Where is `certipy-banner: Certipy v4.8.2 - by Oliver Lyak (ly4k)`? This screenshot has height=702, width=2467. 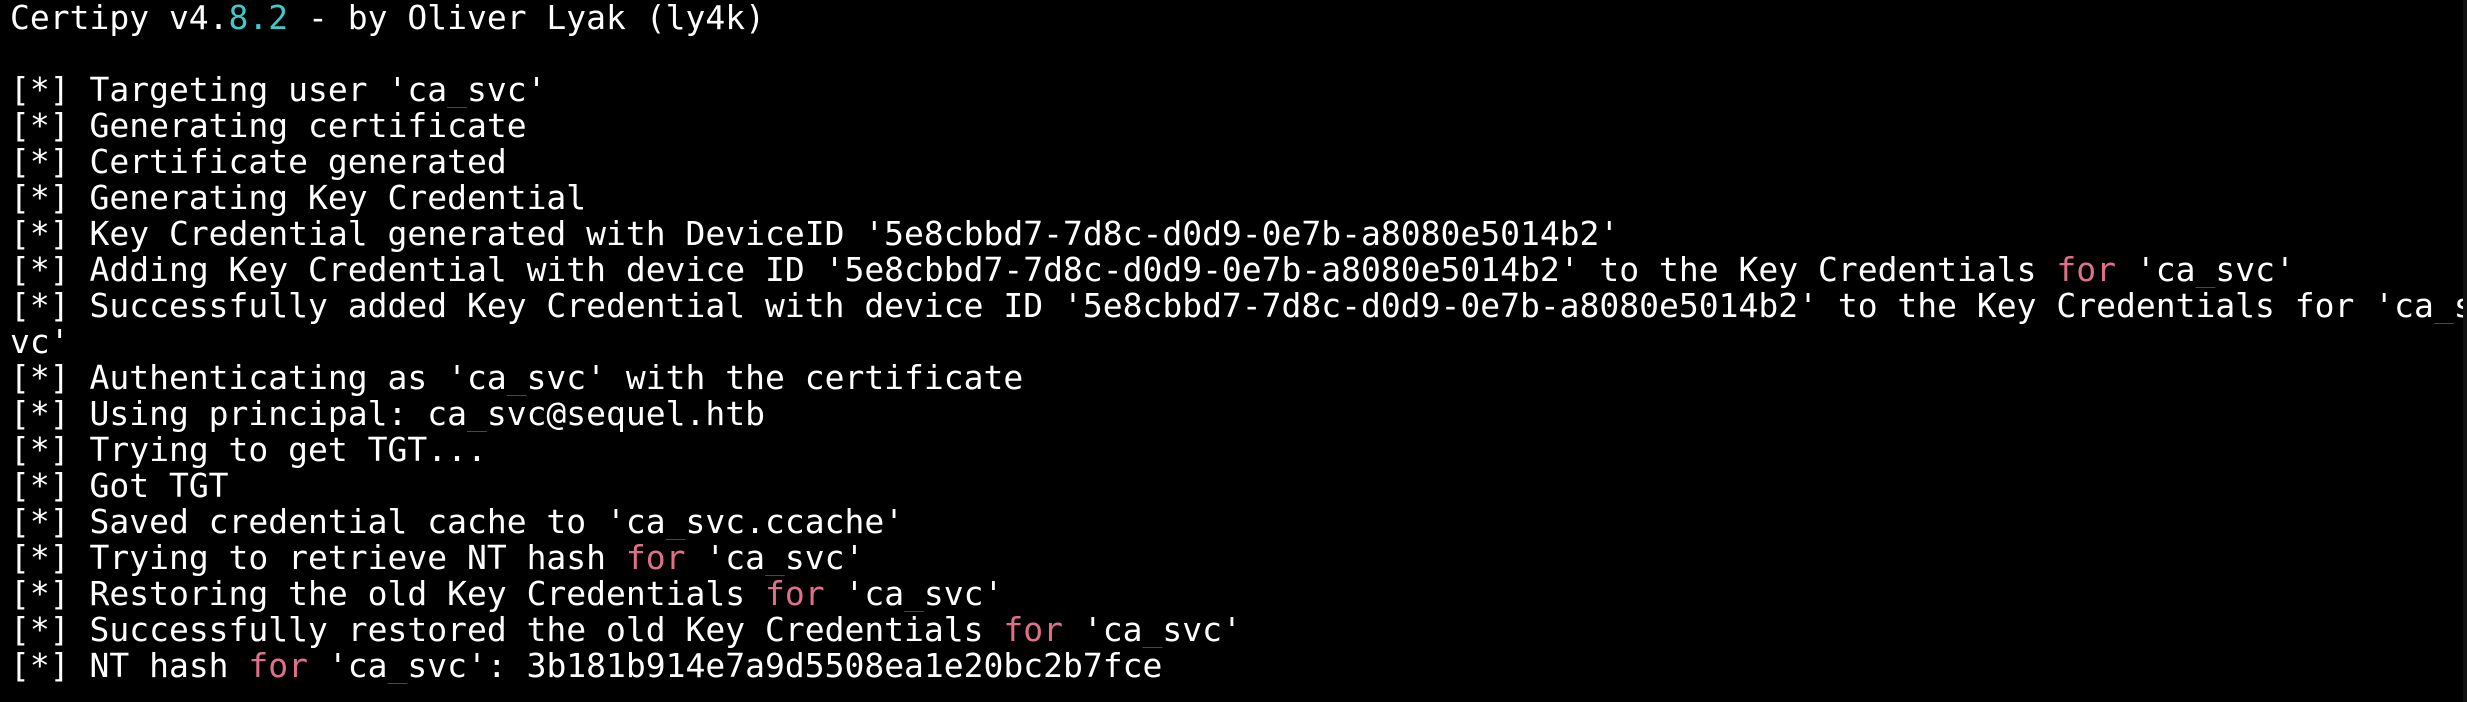
certipy-banner: Certipy v4.8.2 - by Oliver Lyak (ly4k) is located at coordinates (1238, 18).